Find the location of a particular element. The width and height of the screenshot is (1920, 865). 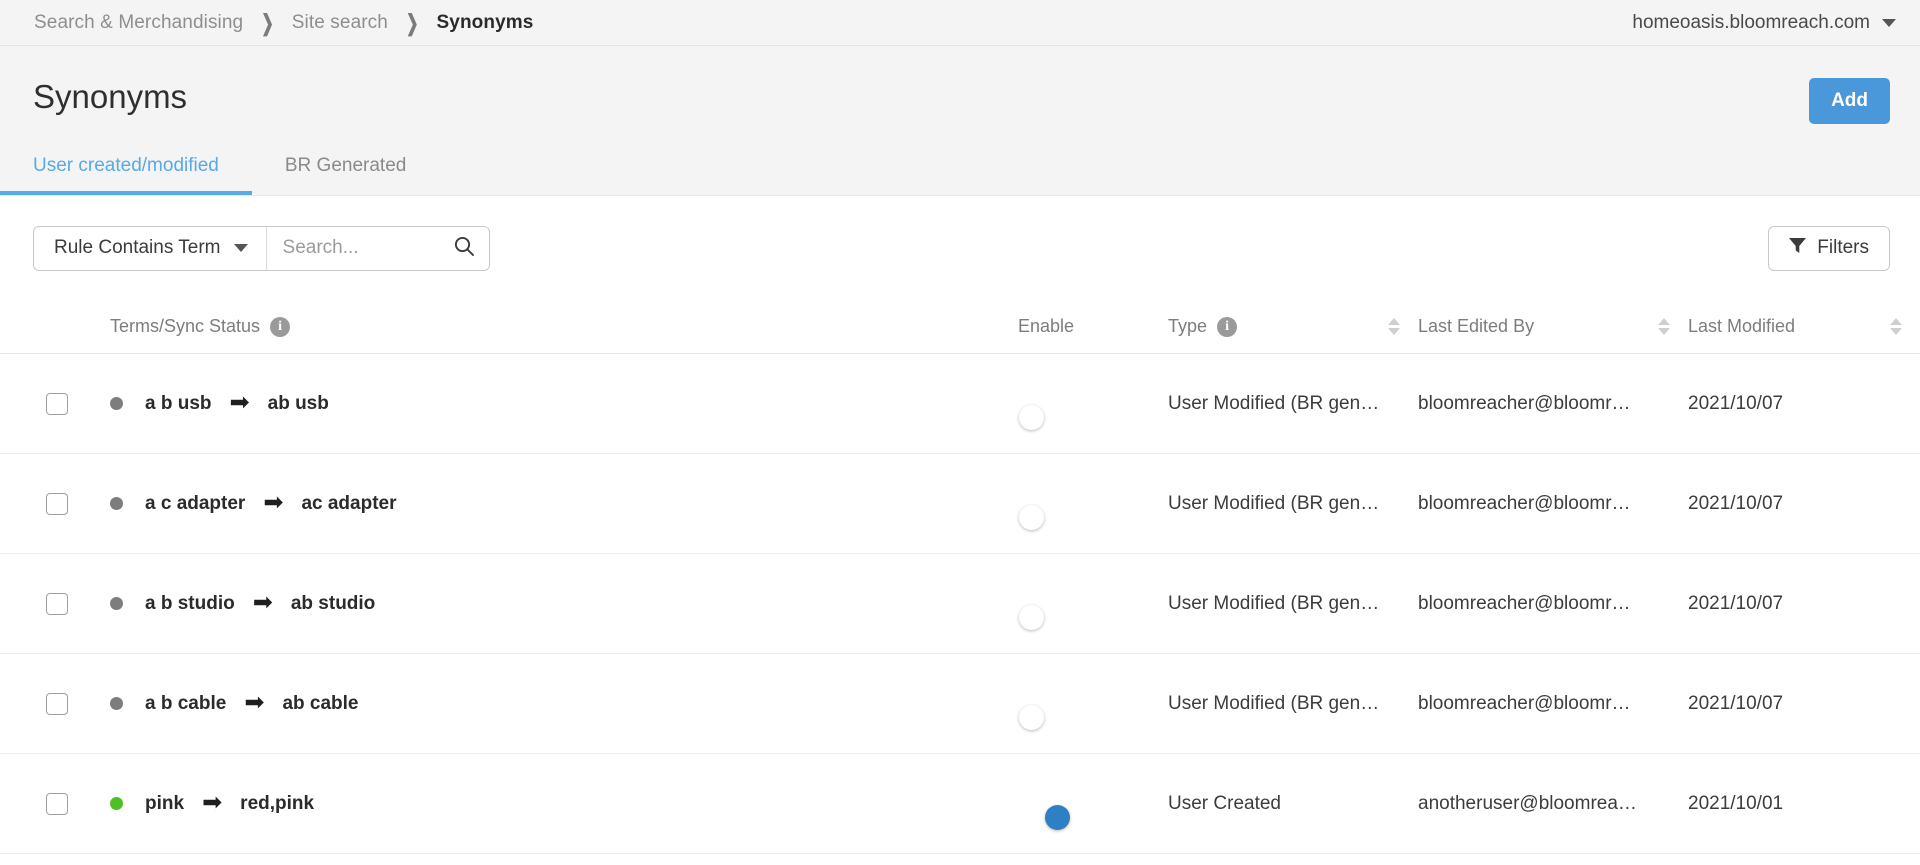

row-terms-cell: a b cable ➡ ab cable is located at coordinates (553, 702).